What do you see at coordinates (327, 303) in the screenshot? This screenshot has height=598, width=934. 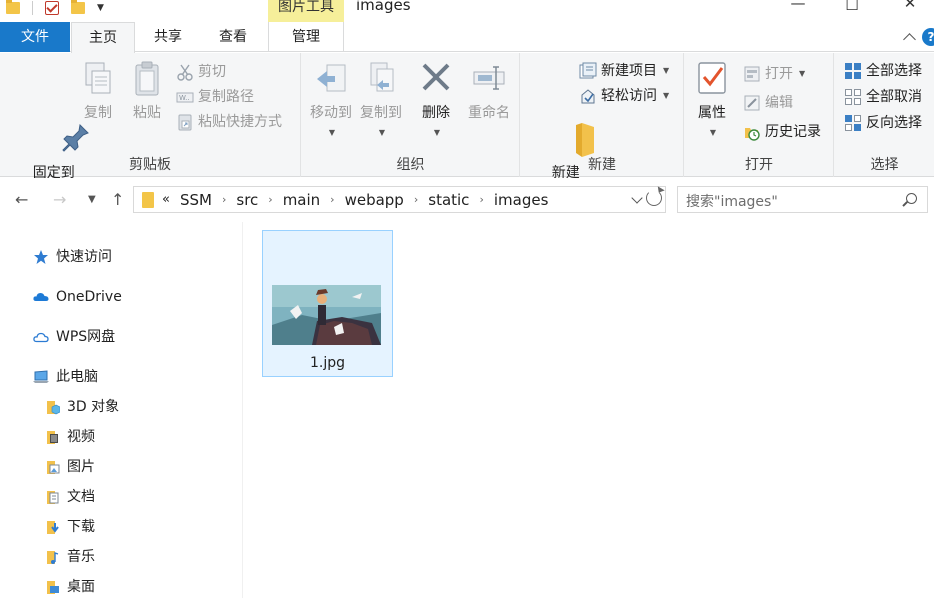 I see `file-item: 1.jpg` at bounding box center [327, 303].